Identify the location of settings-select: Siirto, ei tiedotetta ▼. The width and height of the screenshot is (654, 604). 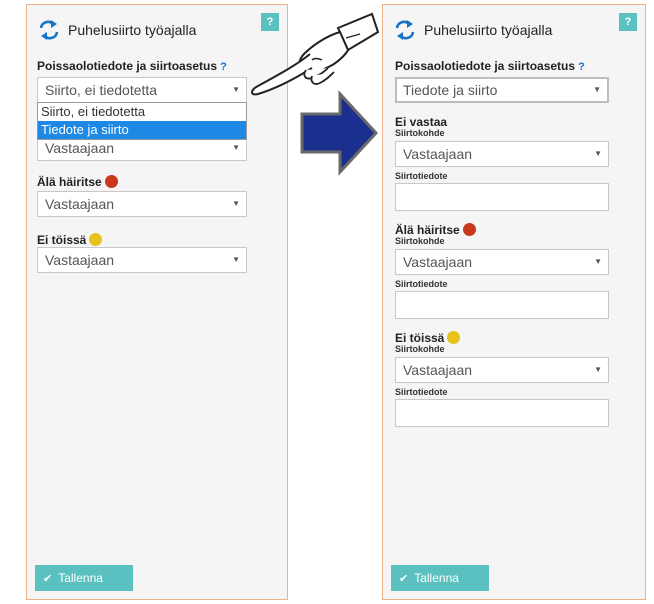
(142, 90).